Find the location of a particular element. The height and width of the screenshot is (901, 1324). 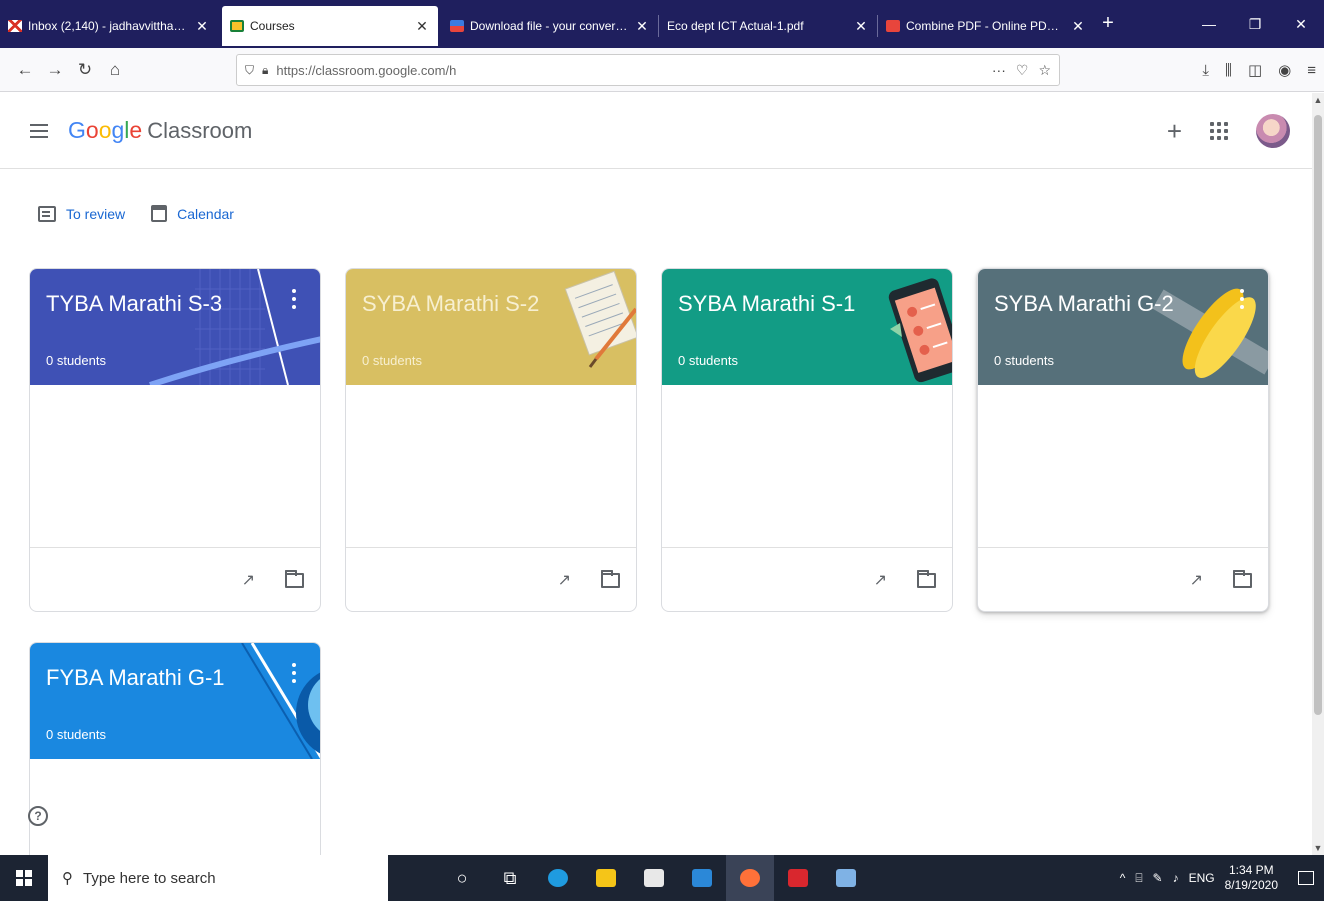

downloads-icon: ⤓ is located at coordinates (1205, 70).